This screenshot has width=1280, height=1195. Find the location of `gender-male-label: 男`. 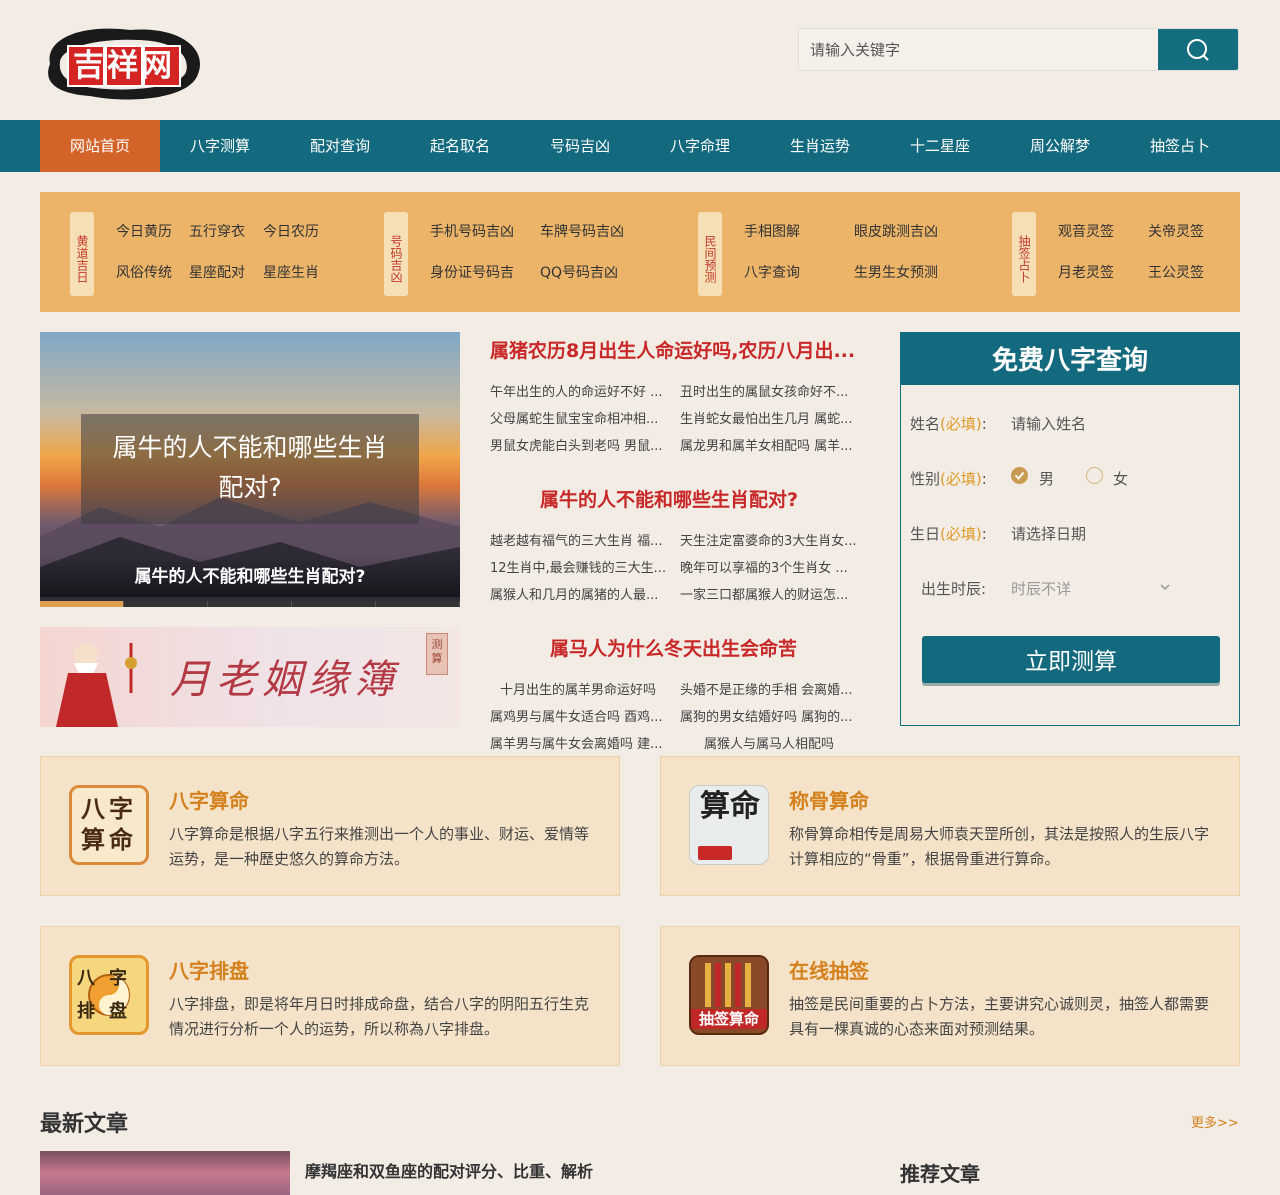

gender-male-label: 男 is located at coordinates (1046, 478).